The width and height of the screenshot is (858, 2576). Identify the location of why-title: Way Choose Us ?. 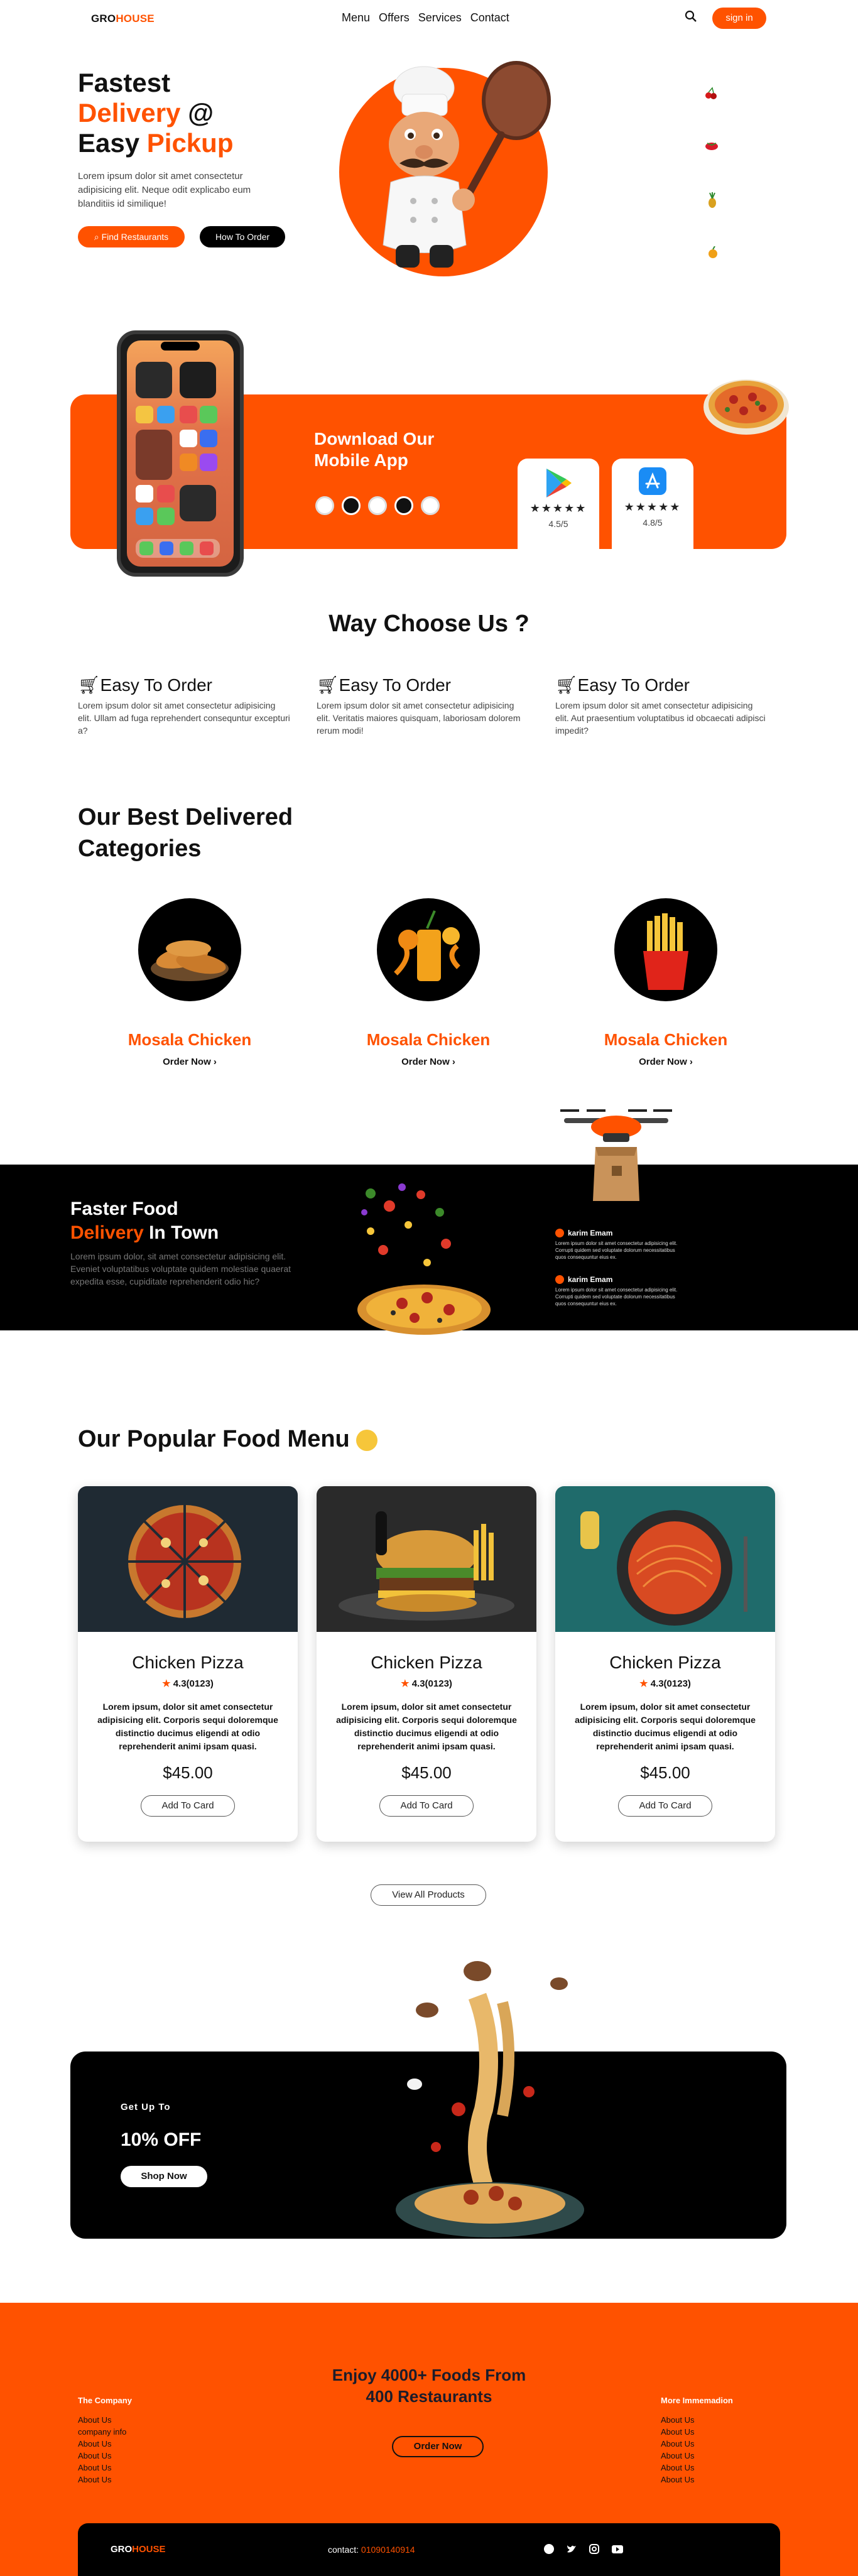
(429, 624).